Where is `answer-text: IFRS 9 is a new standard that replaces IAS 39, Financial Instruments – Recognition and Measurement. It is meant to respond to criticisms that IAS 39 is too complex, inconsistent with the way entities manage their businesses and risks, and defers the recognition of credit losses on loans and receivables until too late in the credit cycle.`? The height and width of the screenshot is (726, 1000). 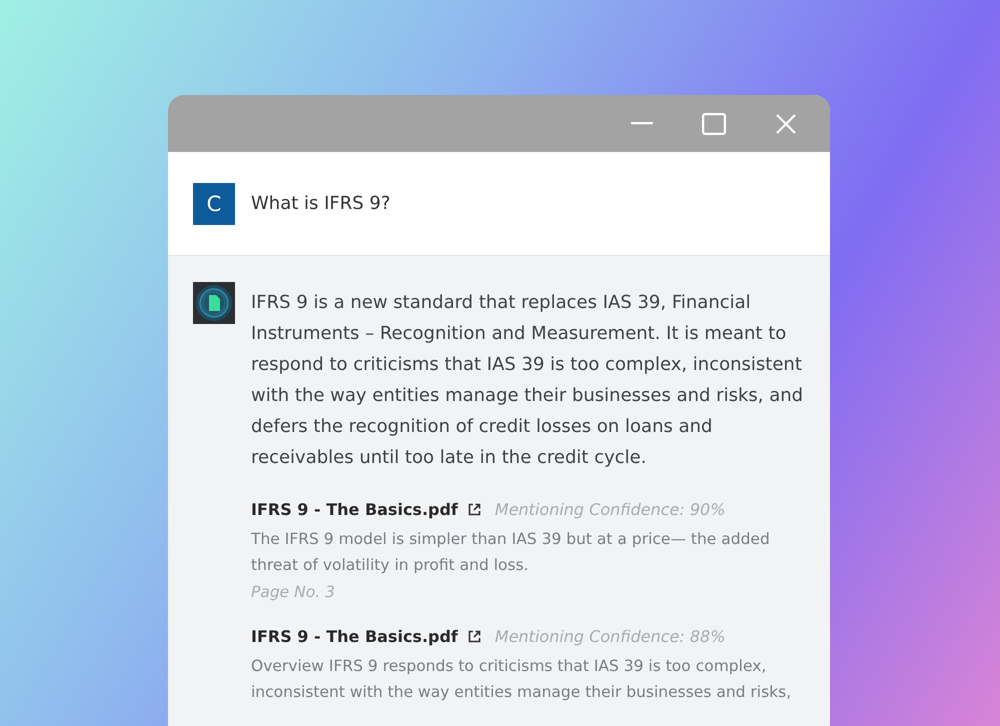
answer-text: IFRS 9 is a new standard that replaces IAS 39, Financial Instruments – Recognition and Measurement. It is meant to respond to criticisms that IAS 39 is too complex, inconsistent with the way entities manage their businesses and risks, and defers the recognition of credit losses on loans and receivables until too late in the credit cycle. is located at coordinates (527, 380).